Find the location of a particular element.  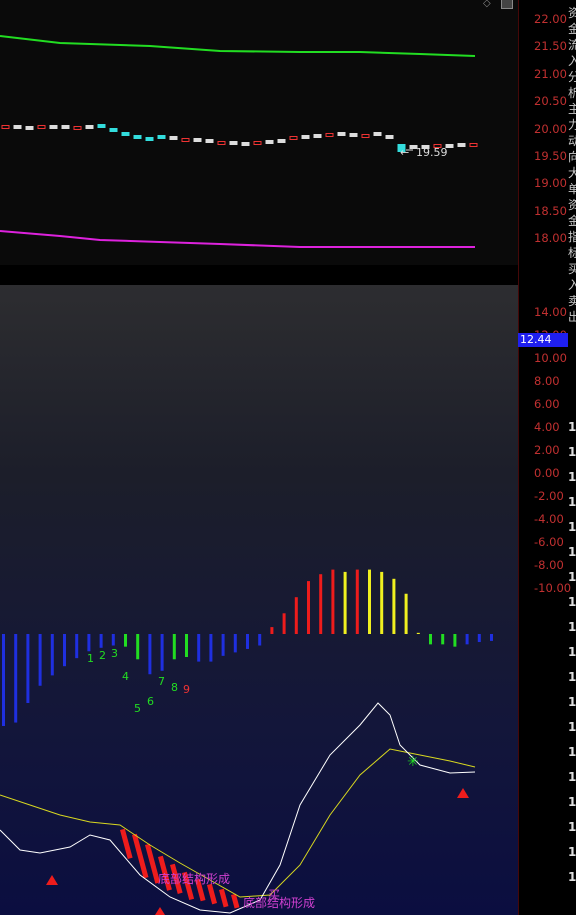

axis-tick-label: -8.00 is located at coordinates (549, 565).